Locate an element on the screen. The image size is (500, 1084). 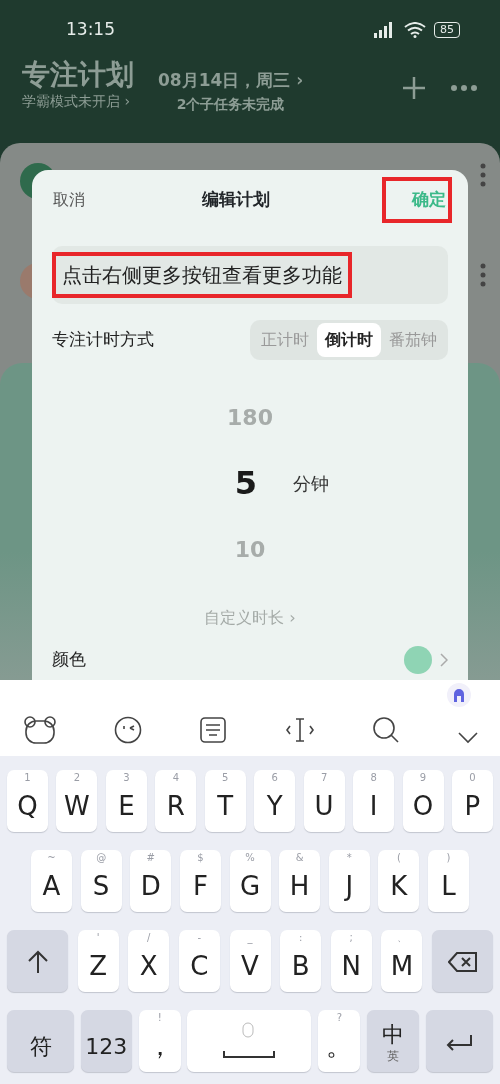
page-title: 专注计划 is located at coordinates (78, 75).